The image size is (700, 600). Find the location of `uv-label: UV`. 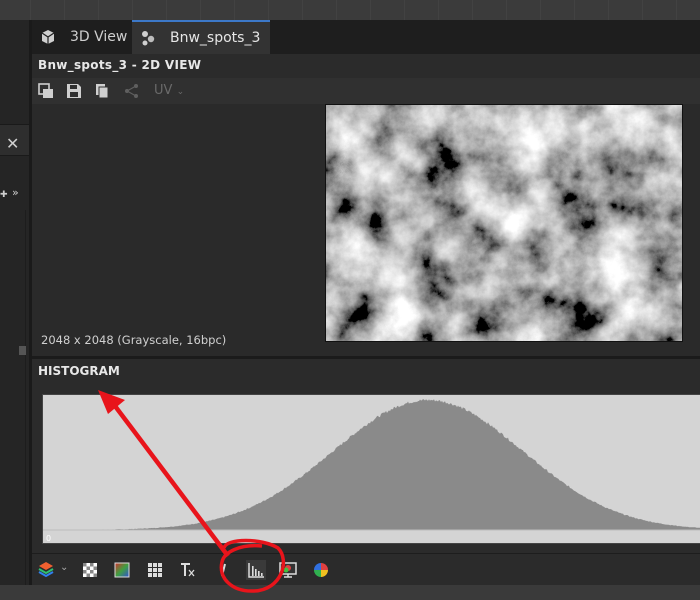

uv-label: UV is located at coordinates (163, 90).